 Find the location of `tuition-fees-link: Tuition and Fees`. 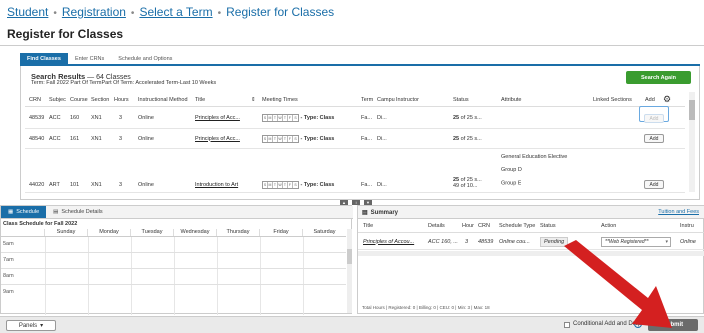

tuition-fees-link: Tuition and Fees is located at coordinates (678, 212).